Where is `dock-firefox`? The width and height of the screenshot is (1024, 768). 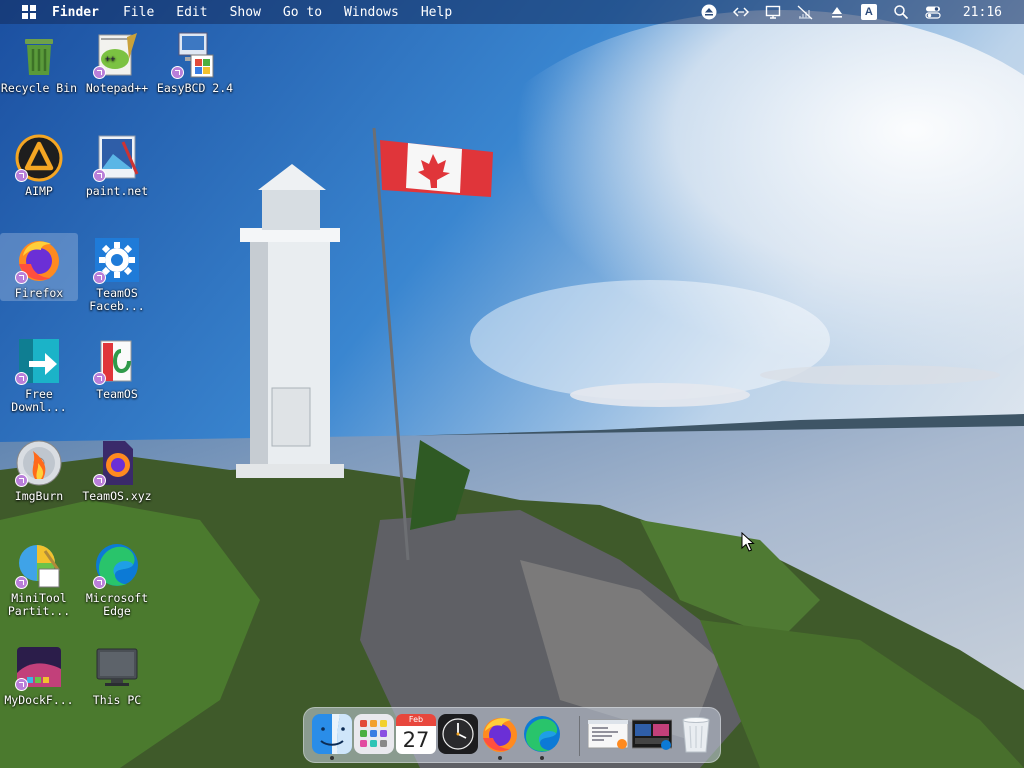
dock-firefox is located at coordinates (500, 737).